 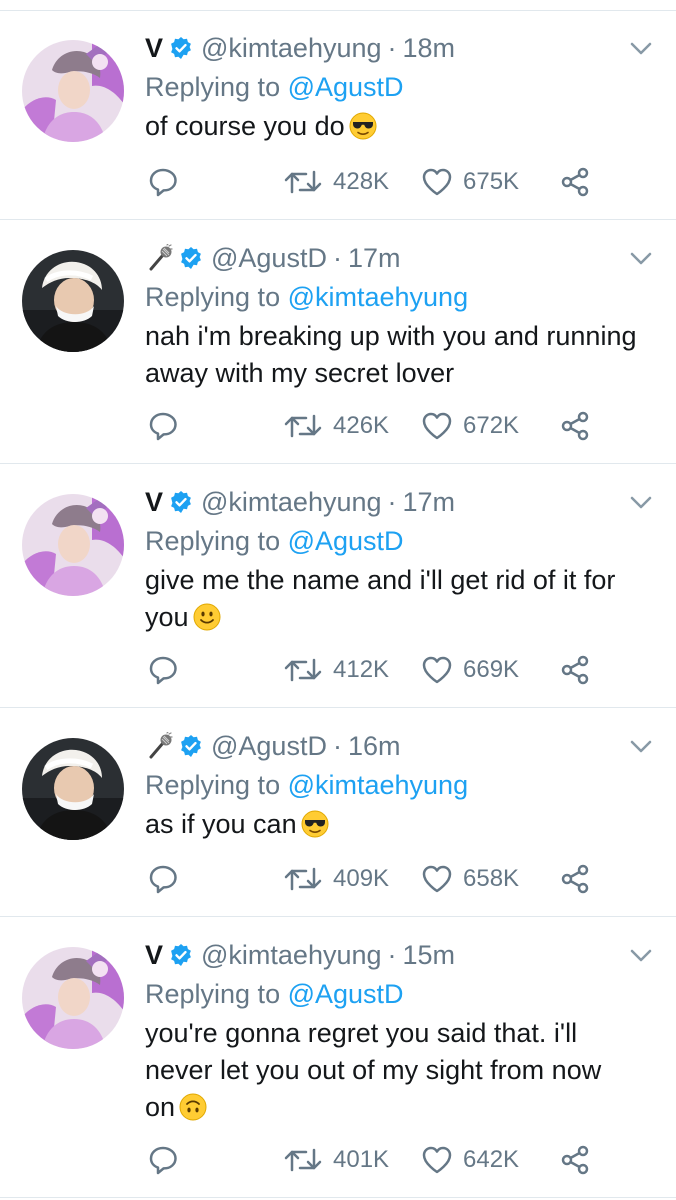 What do you see at coordinates (391, 336) in the screenshot?
I see `tweet-text-line: nah i'm breaking up with you and running` at bounding box center [391, 336].